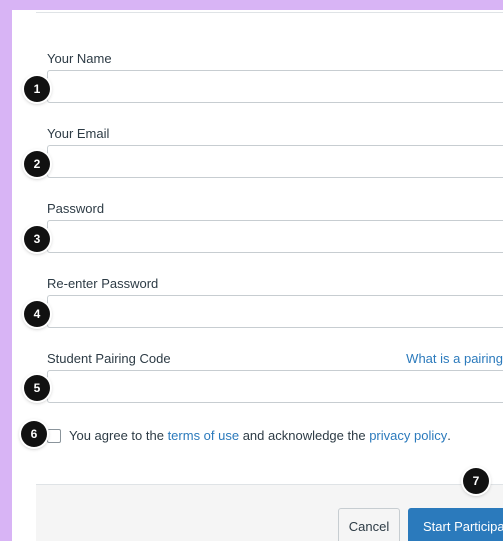 This screenshot has height=541, width=503. What do you see at coordinates (118, 435) in the screenshot?
I see `agree-prefix-text: You agree to the` at bounding box center [118, 435].